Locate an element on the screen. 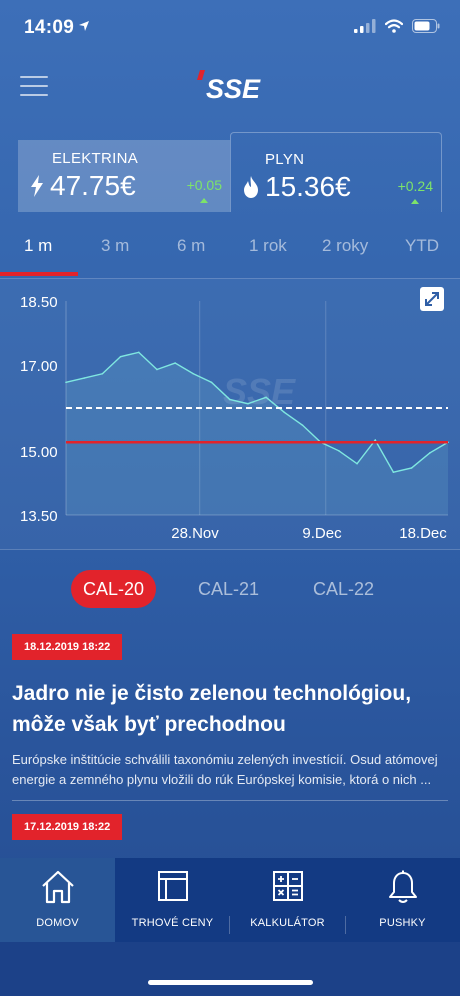 Image resolution: width=460 pixels, height=996 pixels. battery-icon is located at coordinates (426, 26).